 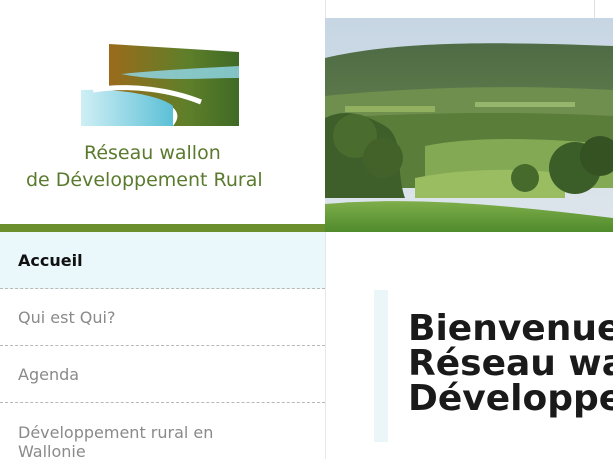 I want to click on welcome-line: Réseau wa, so click(x=510, y=363).